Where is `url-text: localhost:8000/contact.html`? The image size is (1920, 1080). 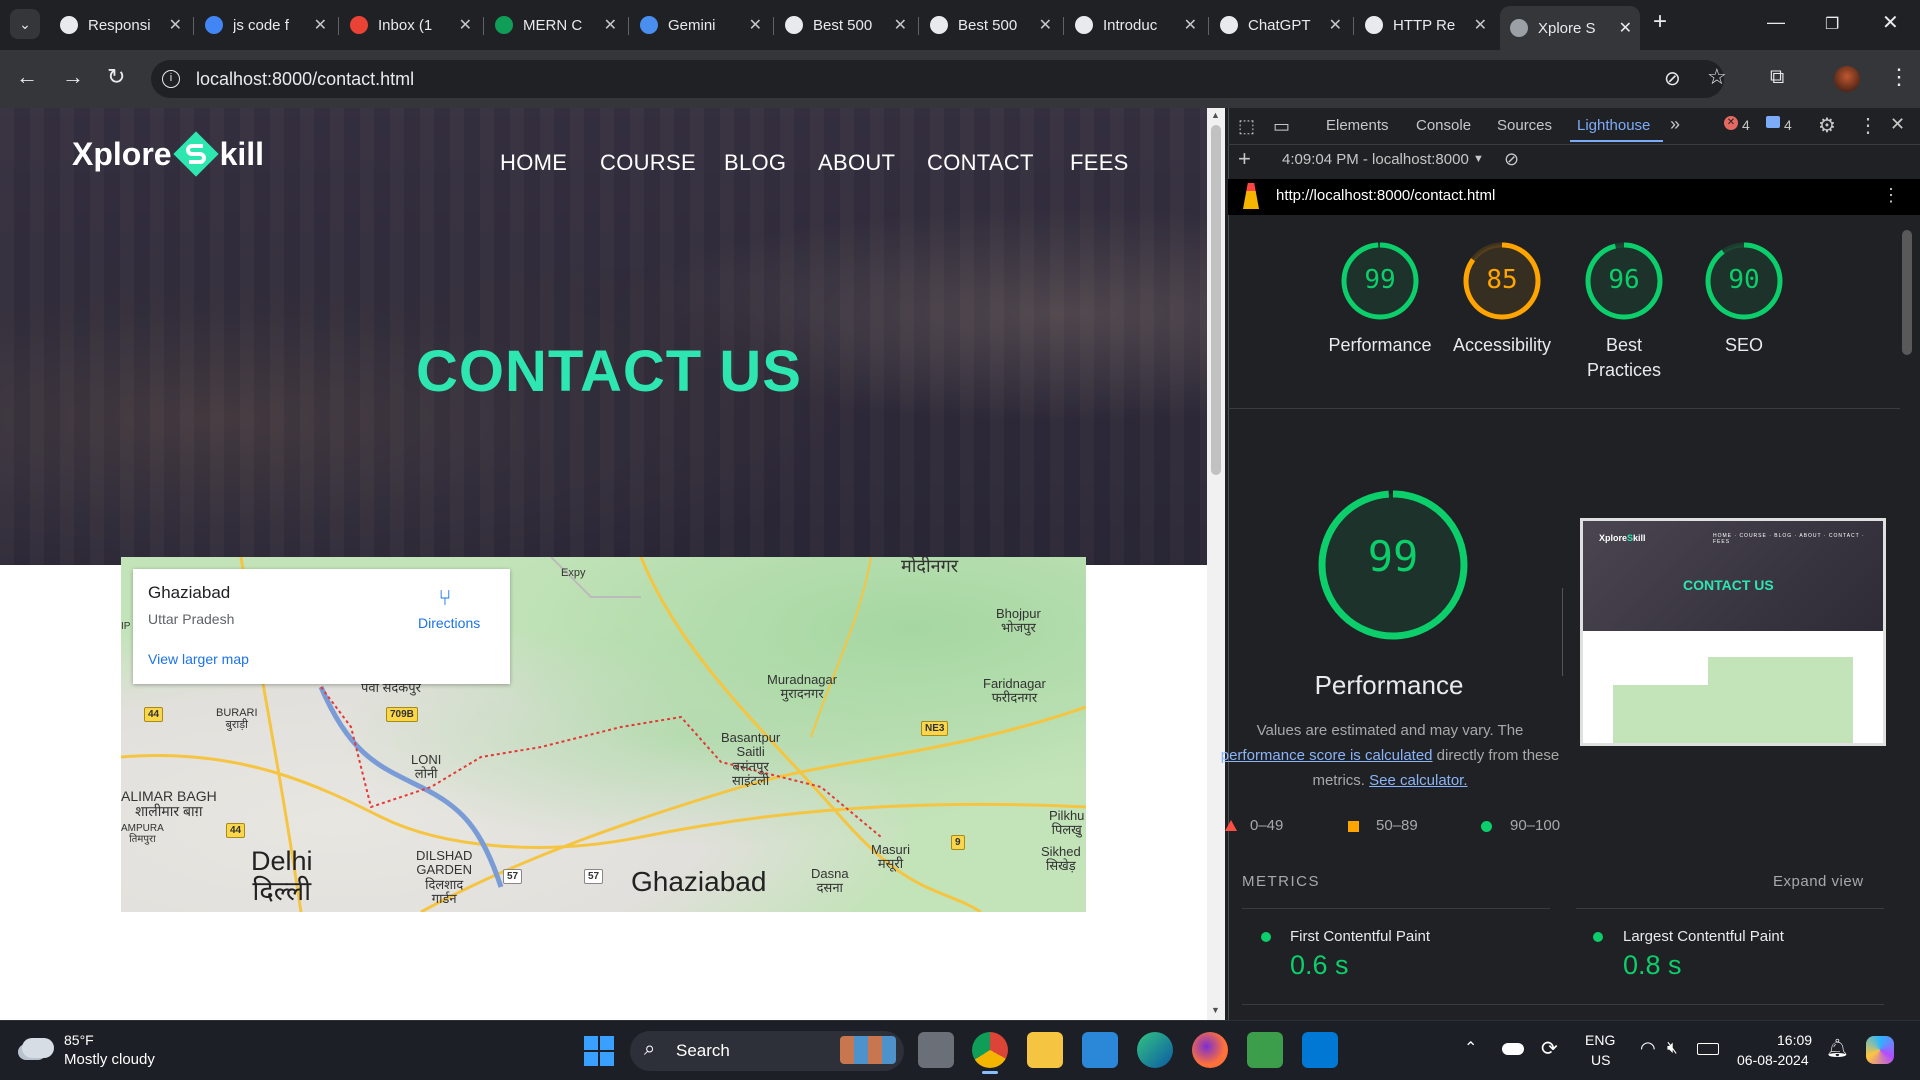 url-text: localhost:8000/contact.html is located at coordinates (305, 79).